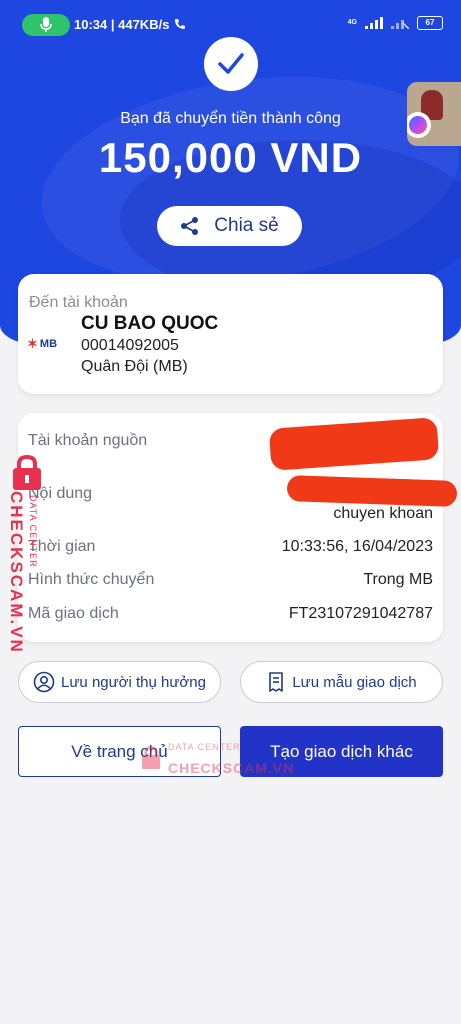  What do you see at coordinates (352, 22) in the screenshot?
I see `network-label: 4G` at bounding box center [352, 22].